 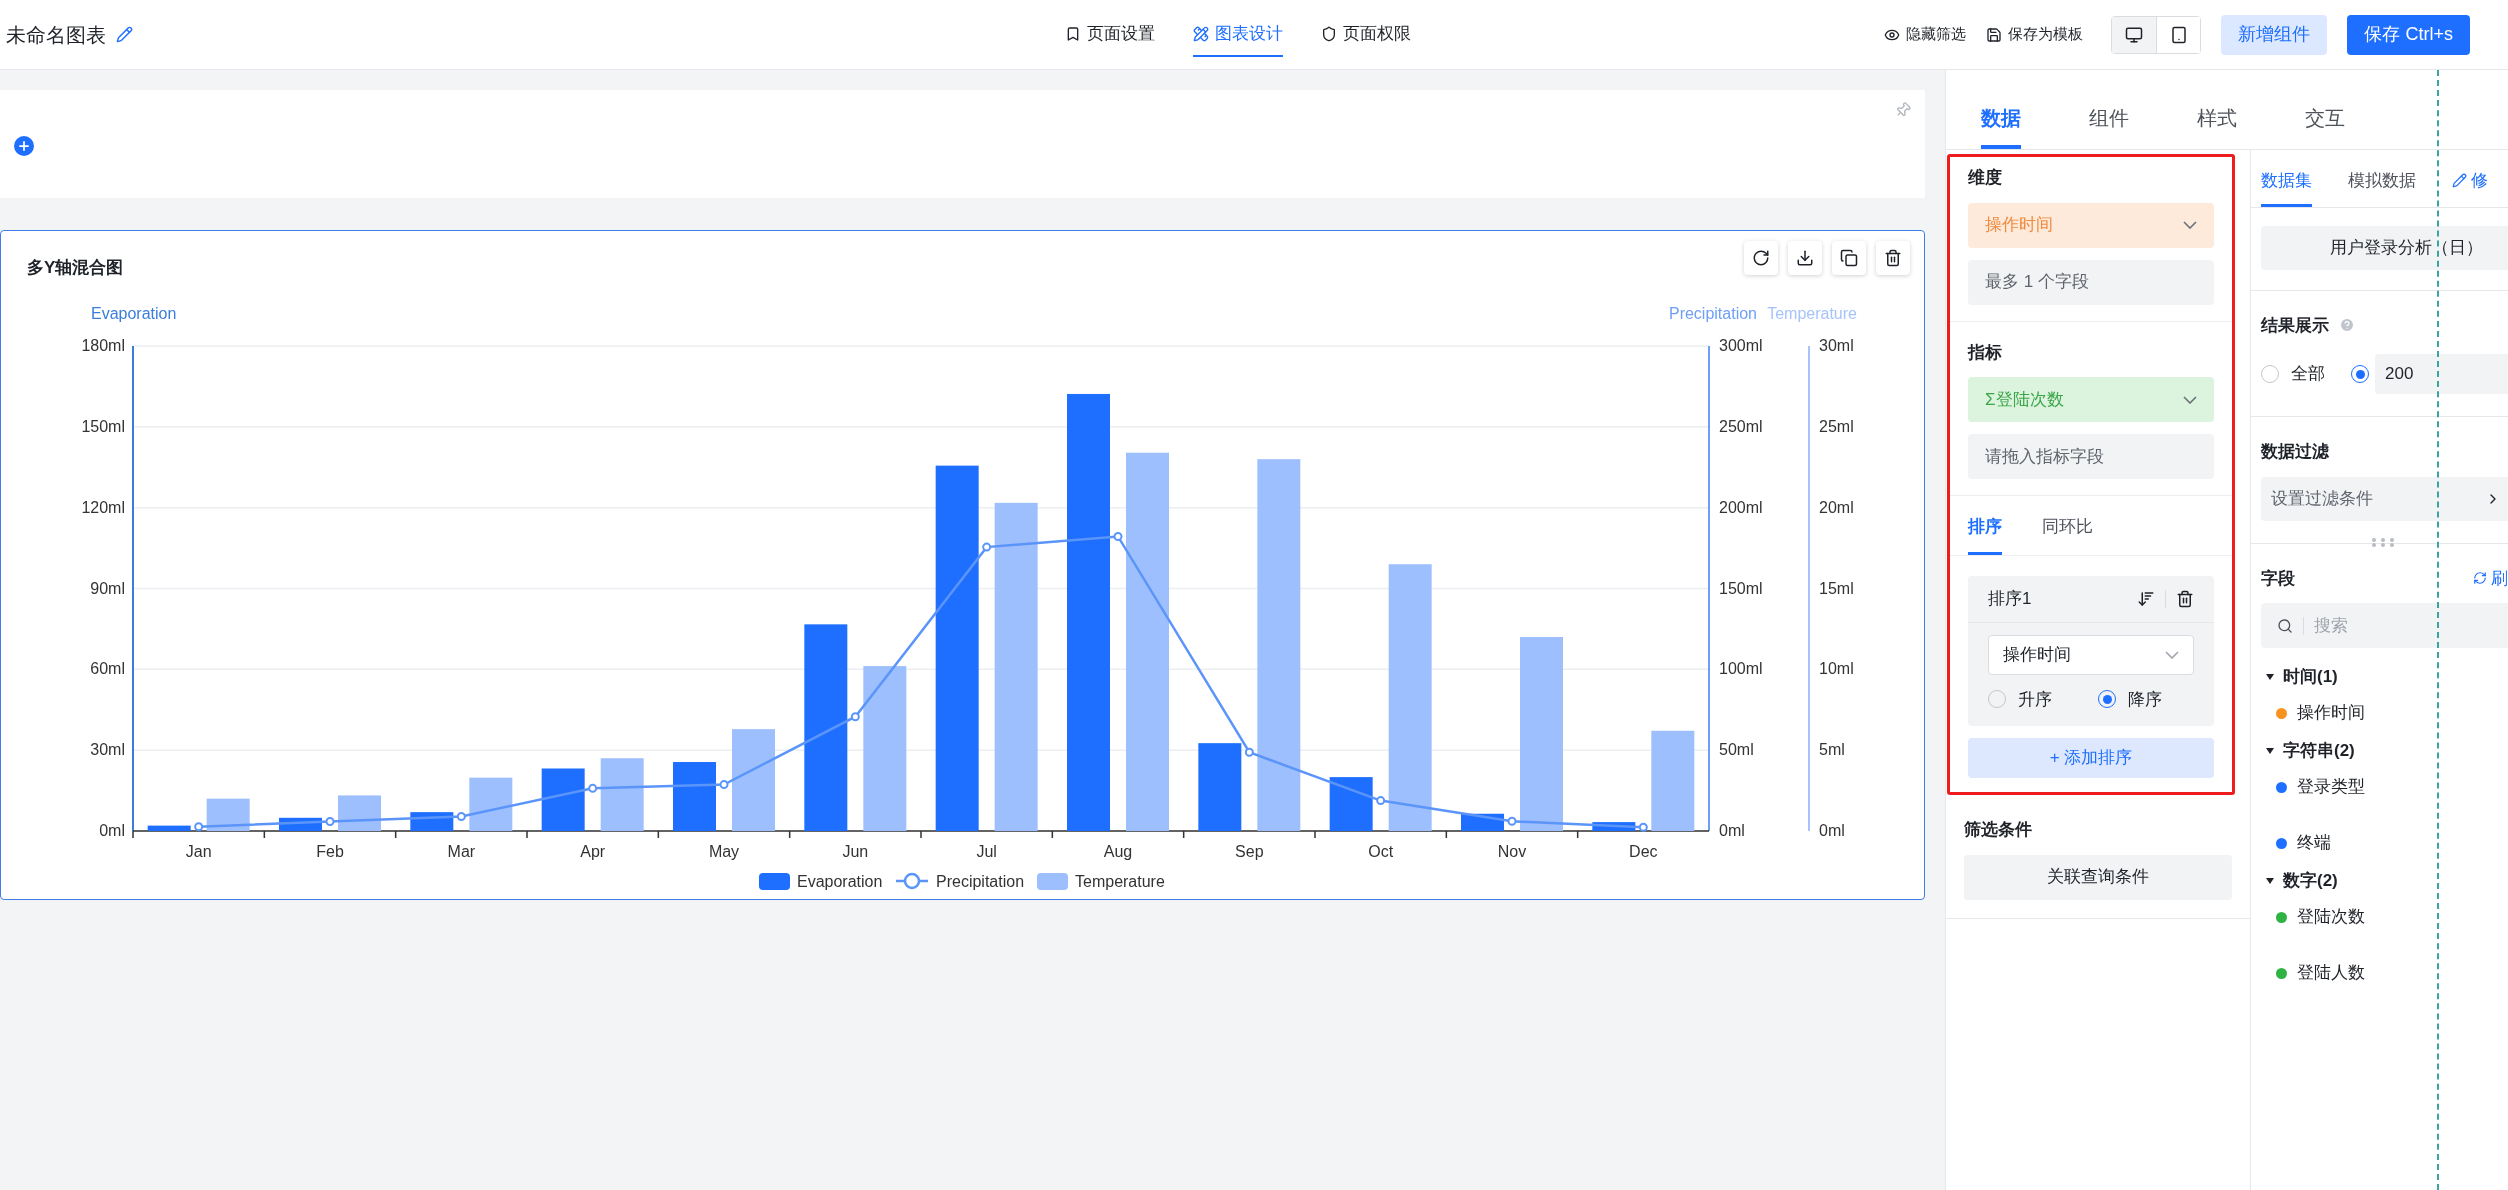 What do you see at coordinates (75, 268) in the screenshot?
I see `chart-title: 多Y轴混合图` at bounding box center [75, 268].